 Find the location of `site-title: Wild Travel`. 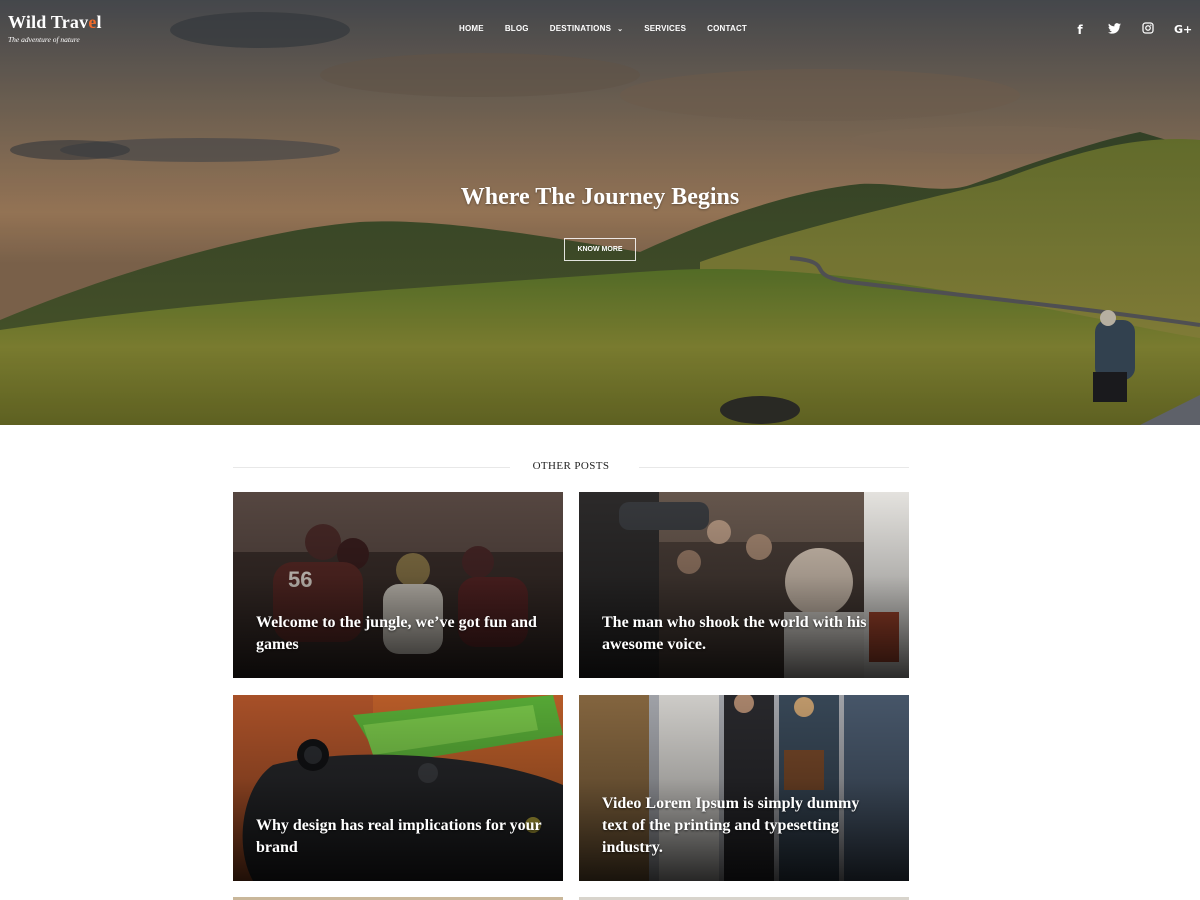

site-title: Wild Travel is located at coordinates (55, 22).